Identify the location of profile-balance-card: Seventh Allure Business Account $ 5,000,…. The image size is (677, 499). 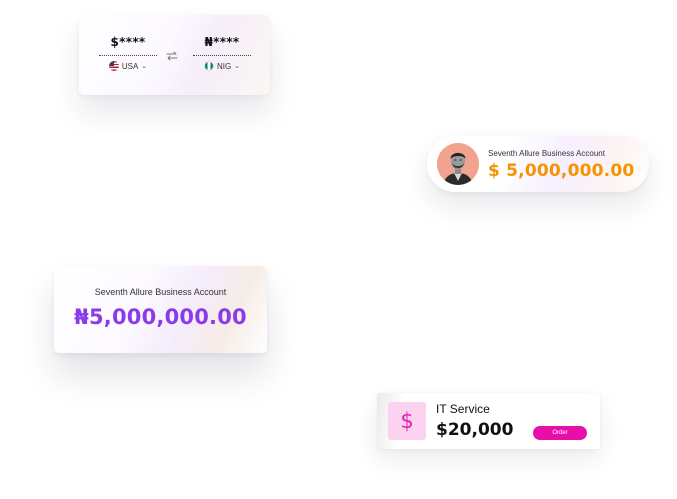
(538, 164).